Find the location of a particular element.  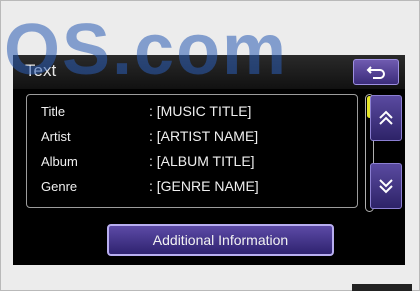

row-label: Genre is located at coordinates (59, 186).